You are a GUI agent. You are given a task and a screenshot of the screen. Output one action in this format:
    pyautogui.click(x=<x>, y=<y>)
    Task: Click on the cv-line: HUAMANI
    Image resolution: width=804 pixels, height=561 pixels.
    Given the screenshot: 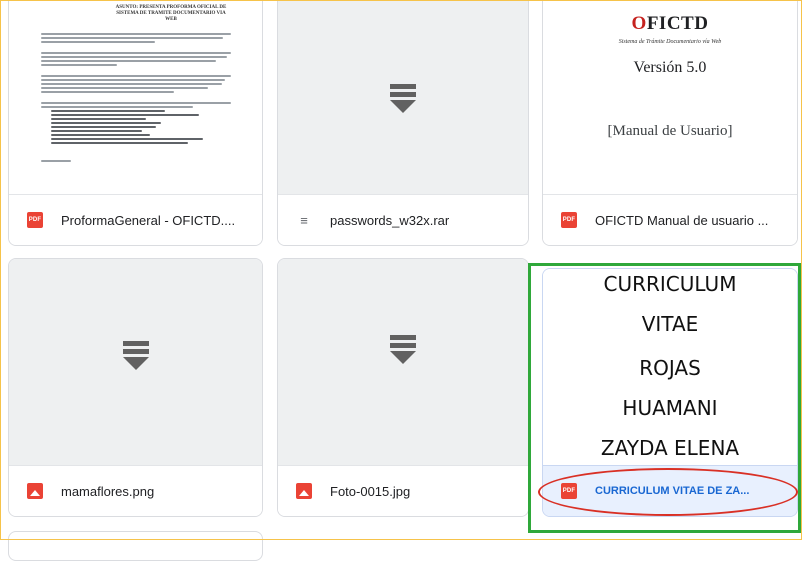 What is the action you would take?
    pyautogui.click(x=670, y=408)
    